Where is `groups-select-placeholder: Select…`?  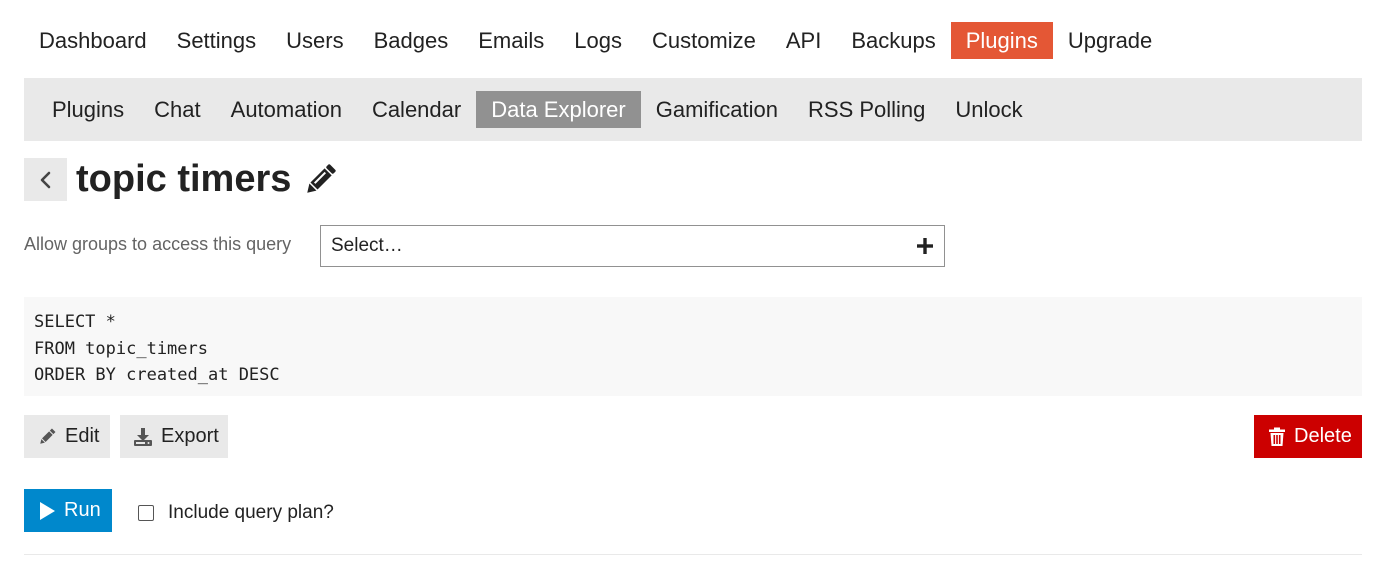
groups-select-placeholder: Select… is located at coordinates (367, 245).